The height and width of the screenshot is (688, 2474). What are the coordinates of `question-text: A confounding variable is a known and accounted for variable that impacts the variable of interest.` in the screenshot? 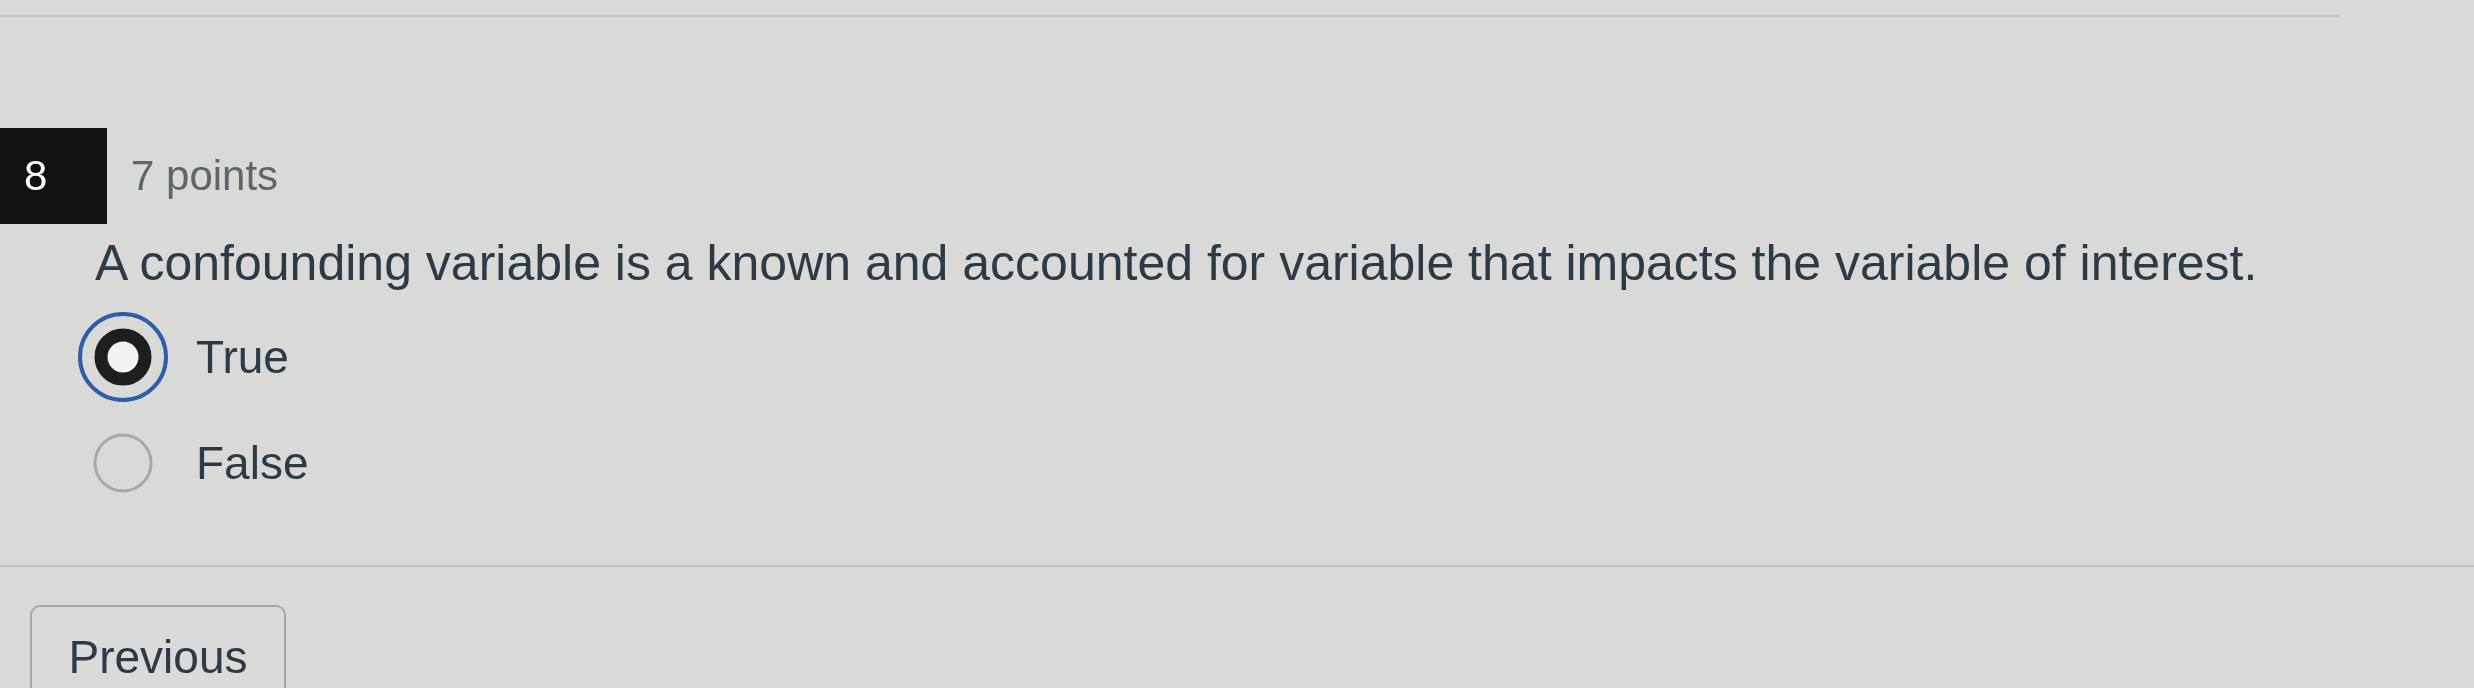 It's located at (1176, 263).